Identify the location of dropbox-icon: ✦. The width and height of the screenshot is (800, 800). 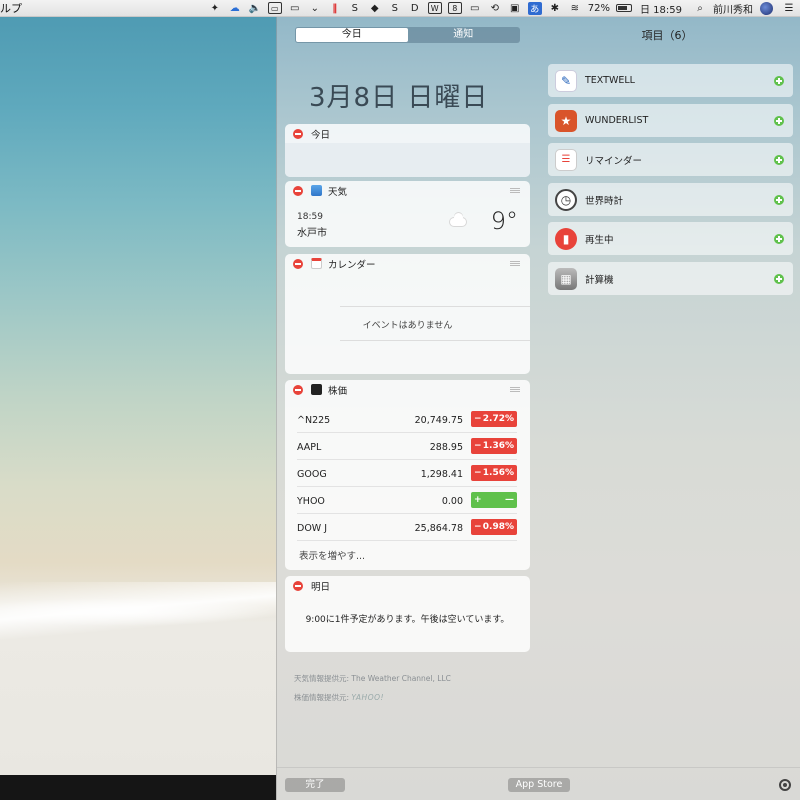
(215, 8).